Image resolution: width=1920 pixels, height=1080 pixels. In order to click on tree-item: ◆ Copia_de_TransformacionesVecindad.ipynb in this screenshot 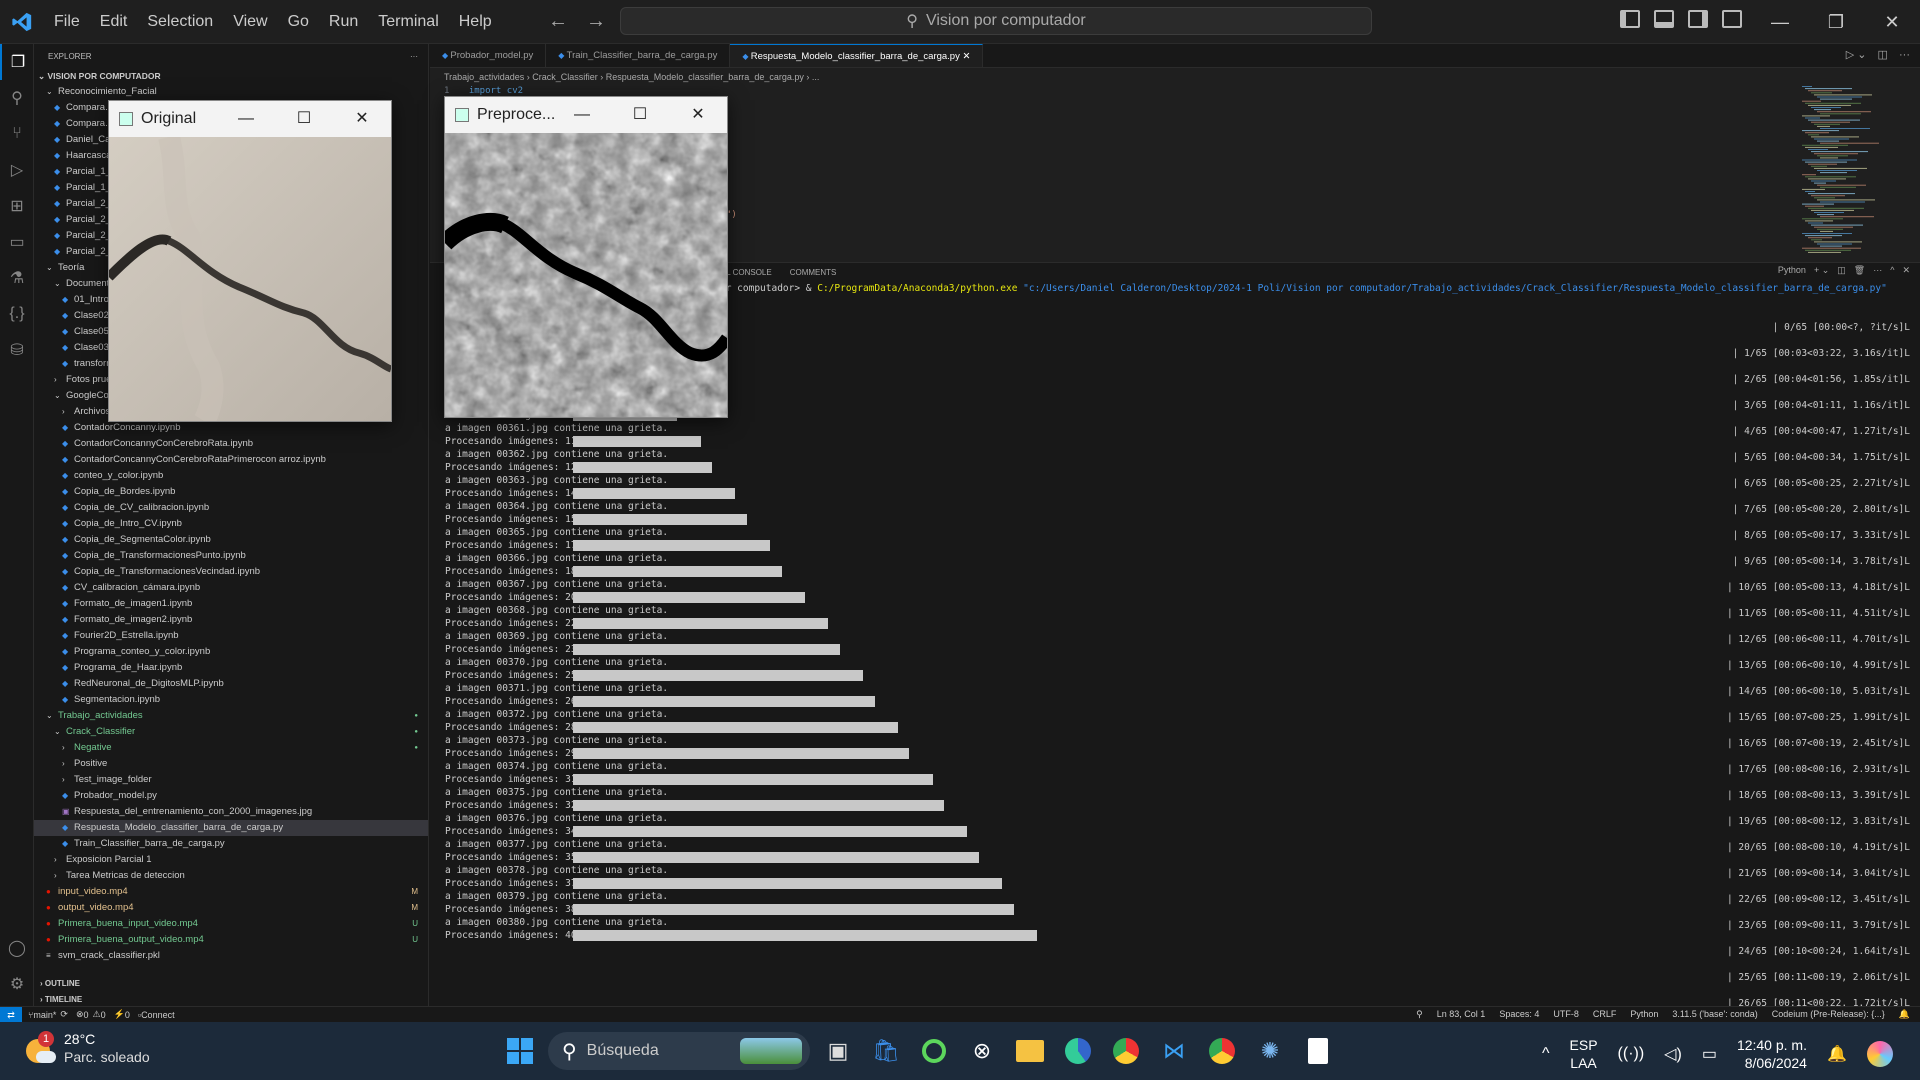, I will do `click(231, 572)`.